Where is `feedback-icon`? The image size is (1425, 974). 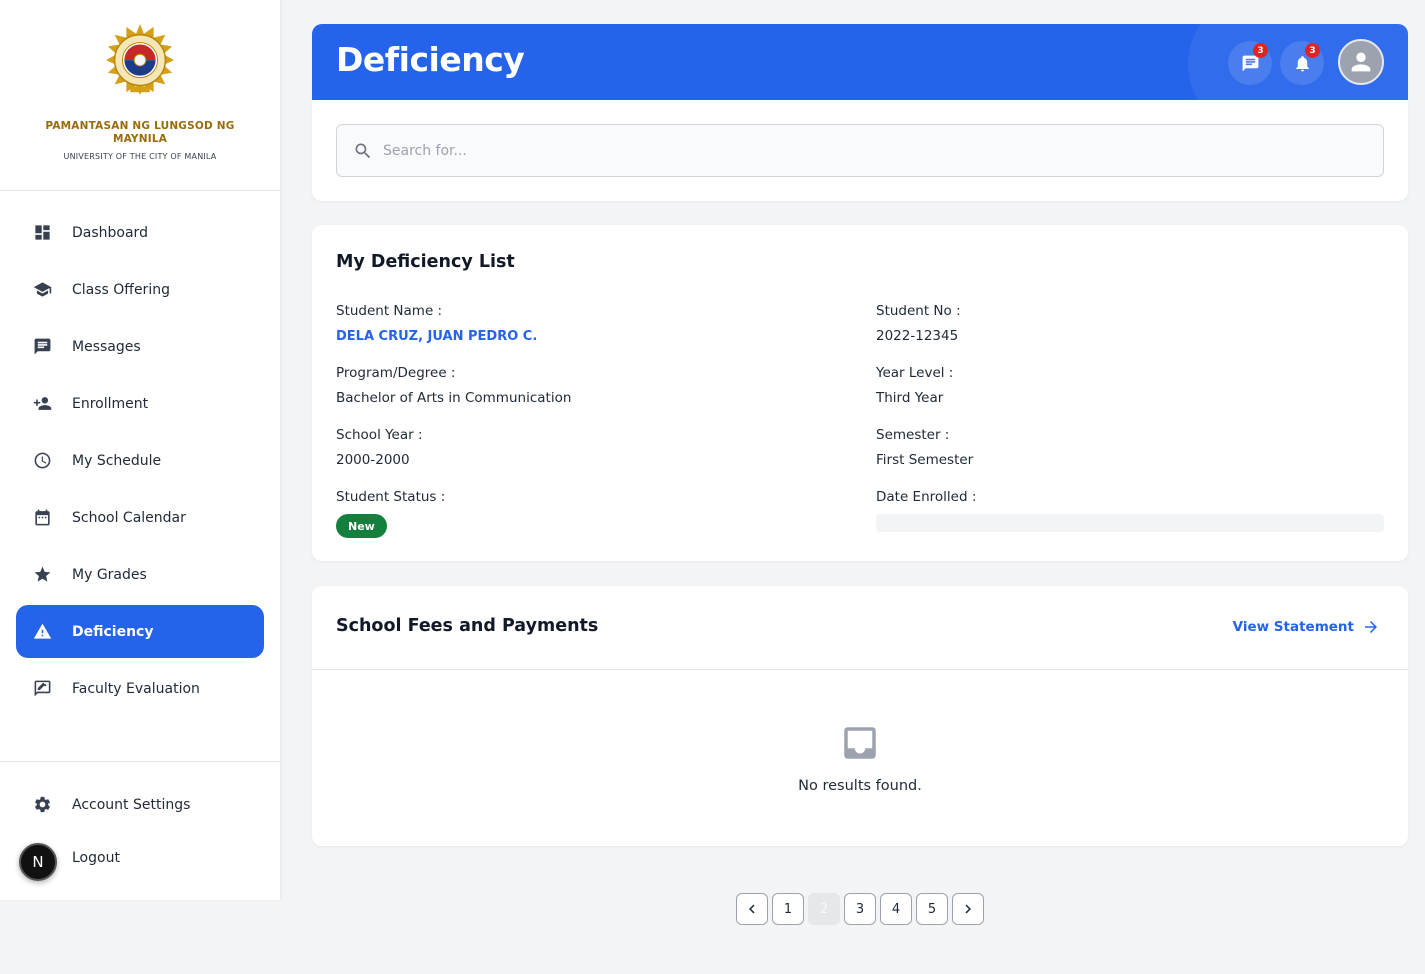 feedback-icon is located at coordinates (42, 689).